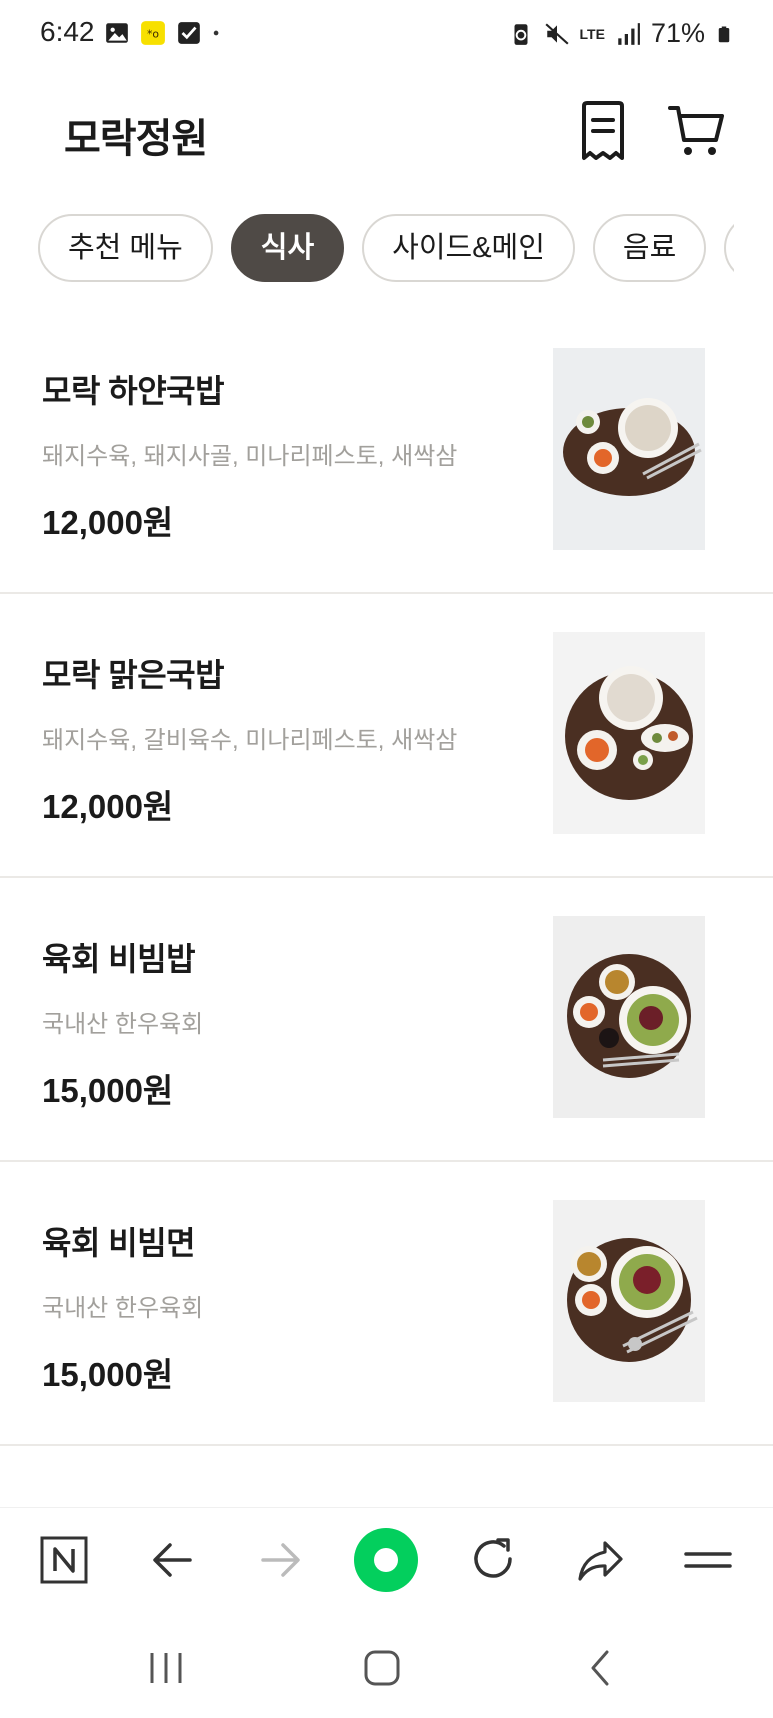 This screenshot has height=1718, width=773. I want to click on back-icon, so click(600, 1668).